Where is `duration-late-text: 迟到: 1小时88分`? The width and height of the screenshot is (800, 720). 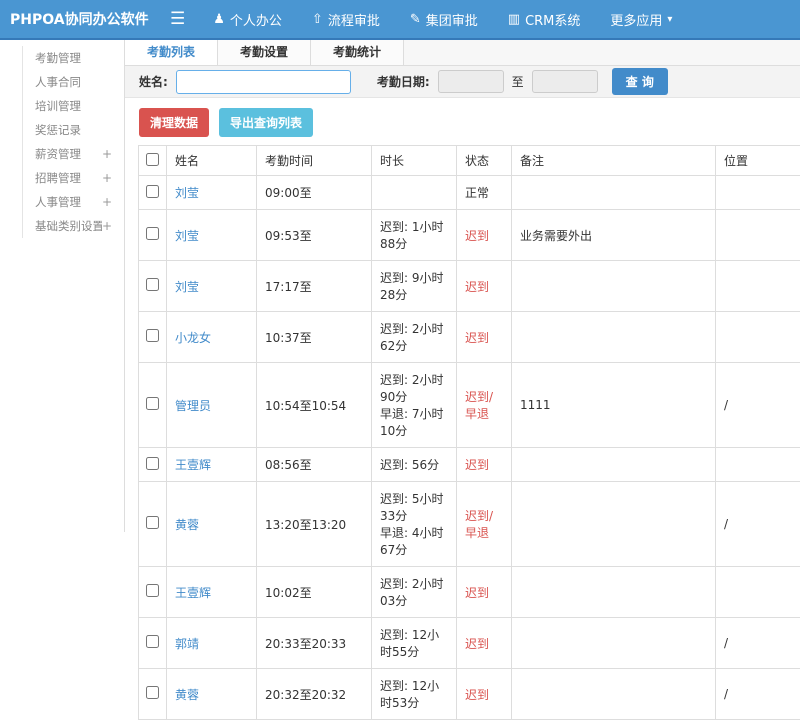 duration-late-text: 迟到: 1小时88分 is located at coordinates (414, 235).